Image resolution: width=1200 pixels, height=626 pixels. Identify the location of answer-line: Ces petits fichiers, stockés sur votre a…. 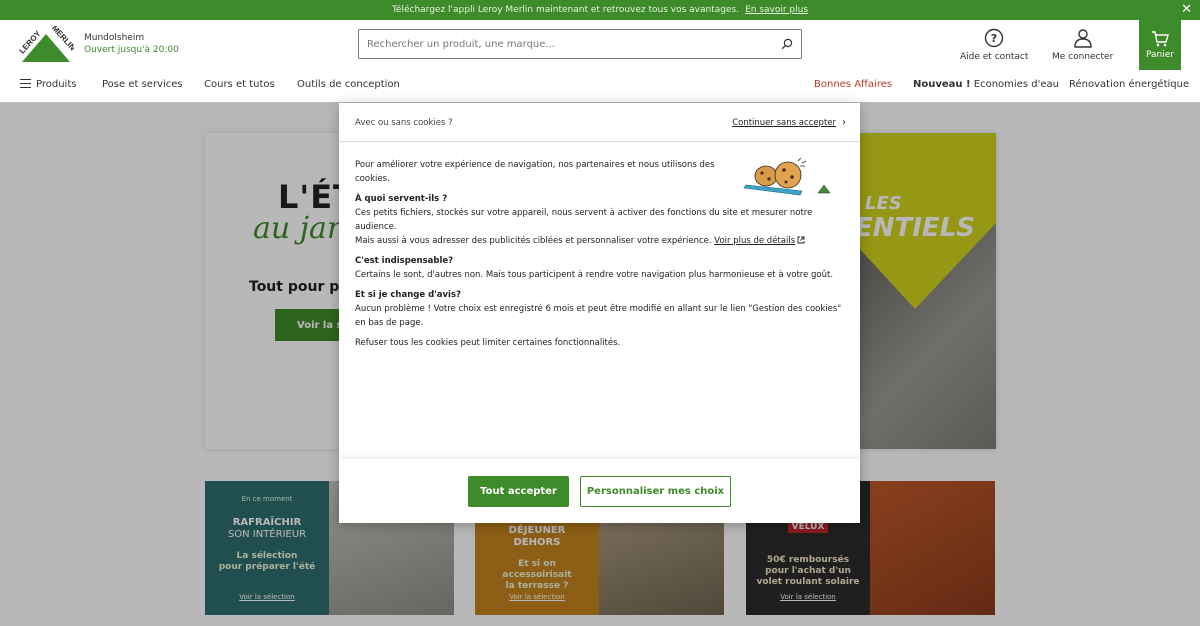
(584, 220).